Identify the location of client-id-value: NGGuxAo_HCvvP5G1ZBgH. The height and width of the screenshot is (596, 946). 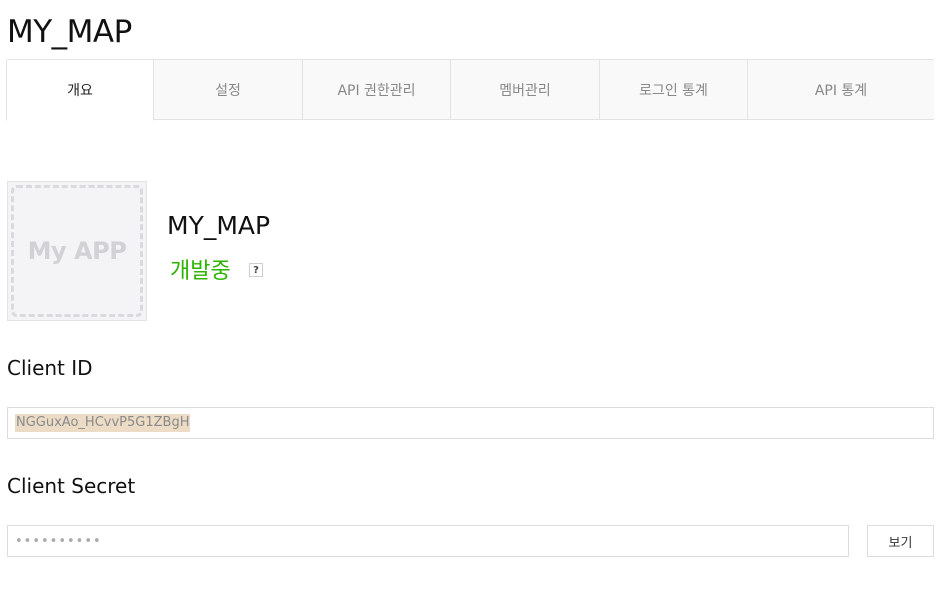
(103, 423).